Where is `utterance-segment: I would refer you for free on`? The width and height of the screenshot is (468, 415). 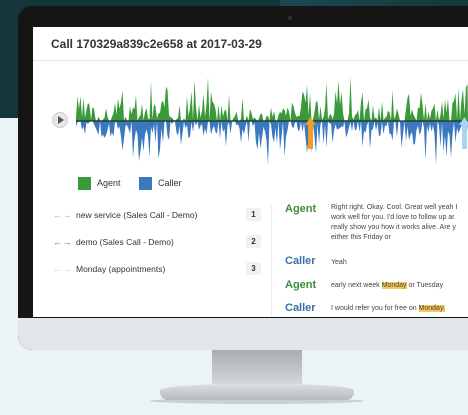 utterance-segment: I would refer you for free on is located at coordinates (375, 308).